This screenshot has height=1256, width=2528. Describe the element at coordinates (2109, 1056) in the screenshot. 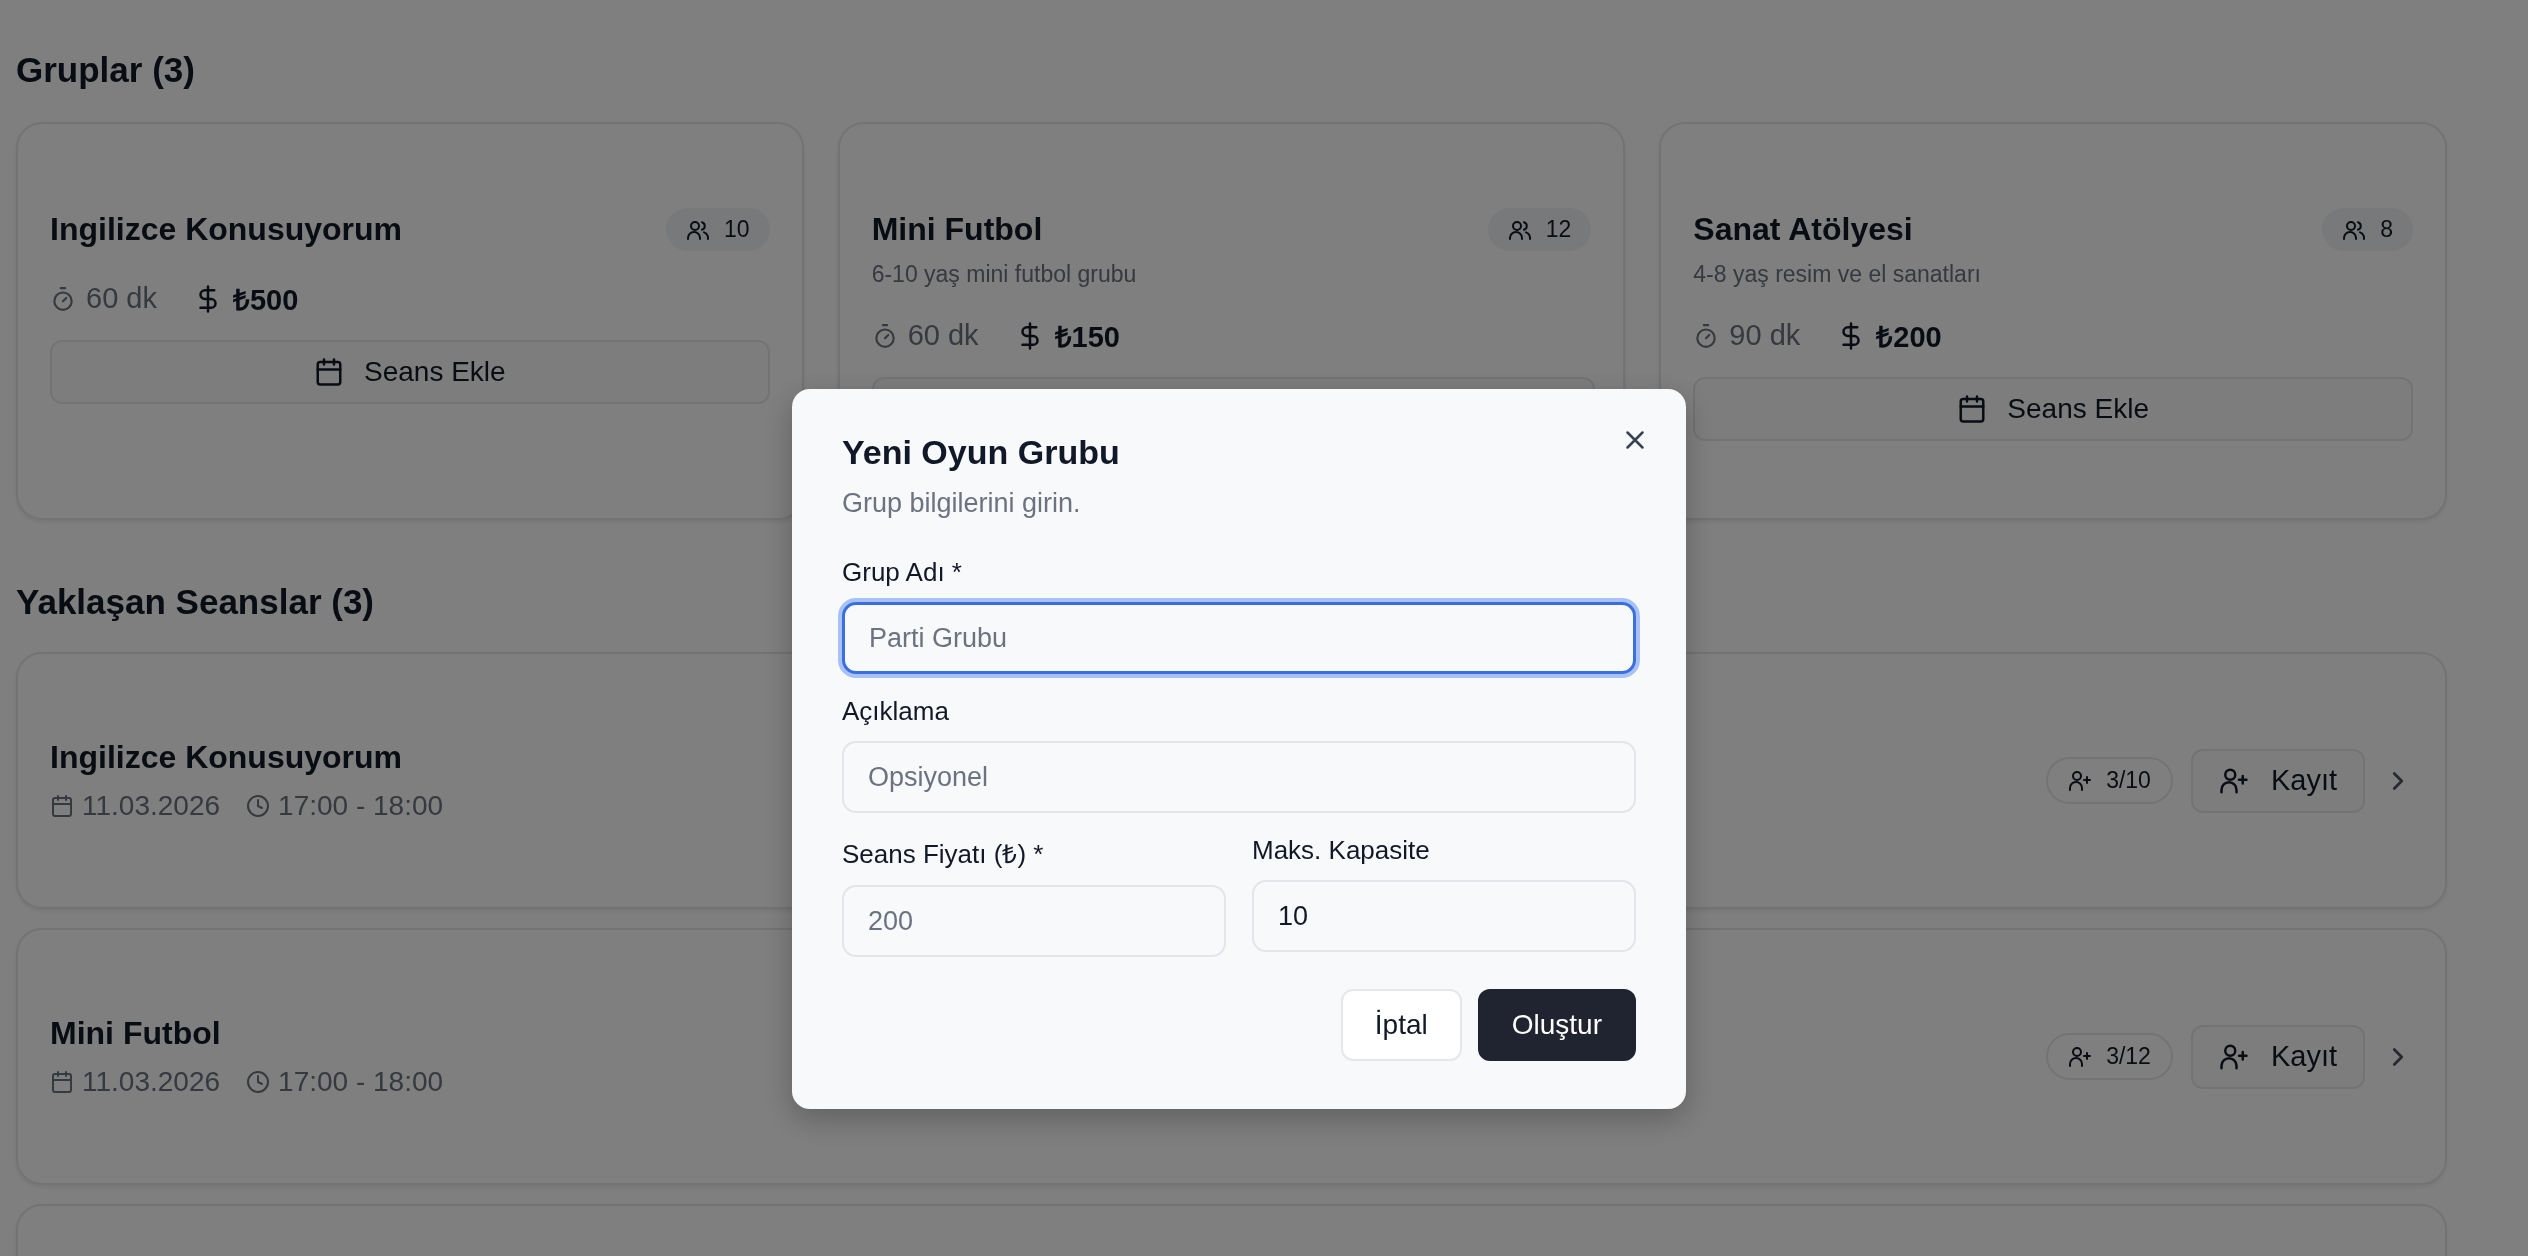

I see `enrollment-badge: 3/12` at that location.